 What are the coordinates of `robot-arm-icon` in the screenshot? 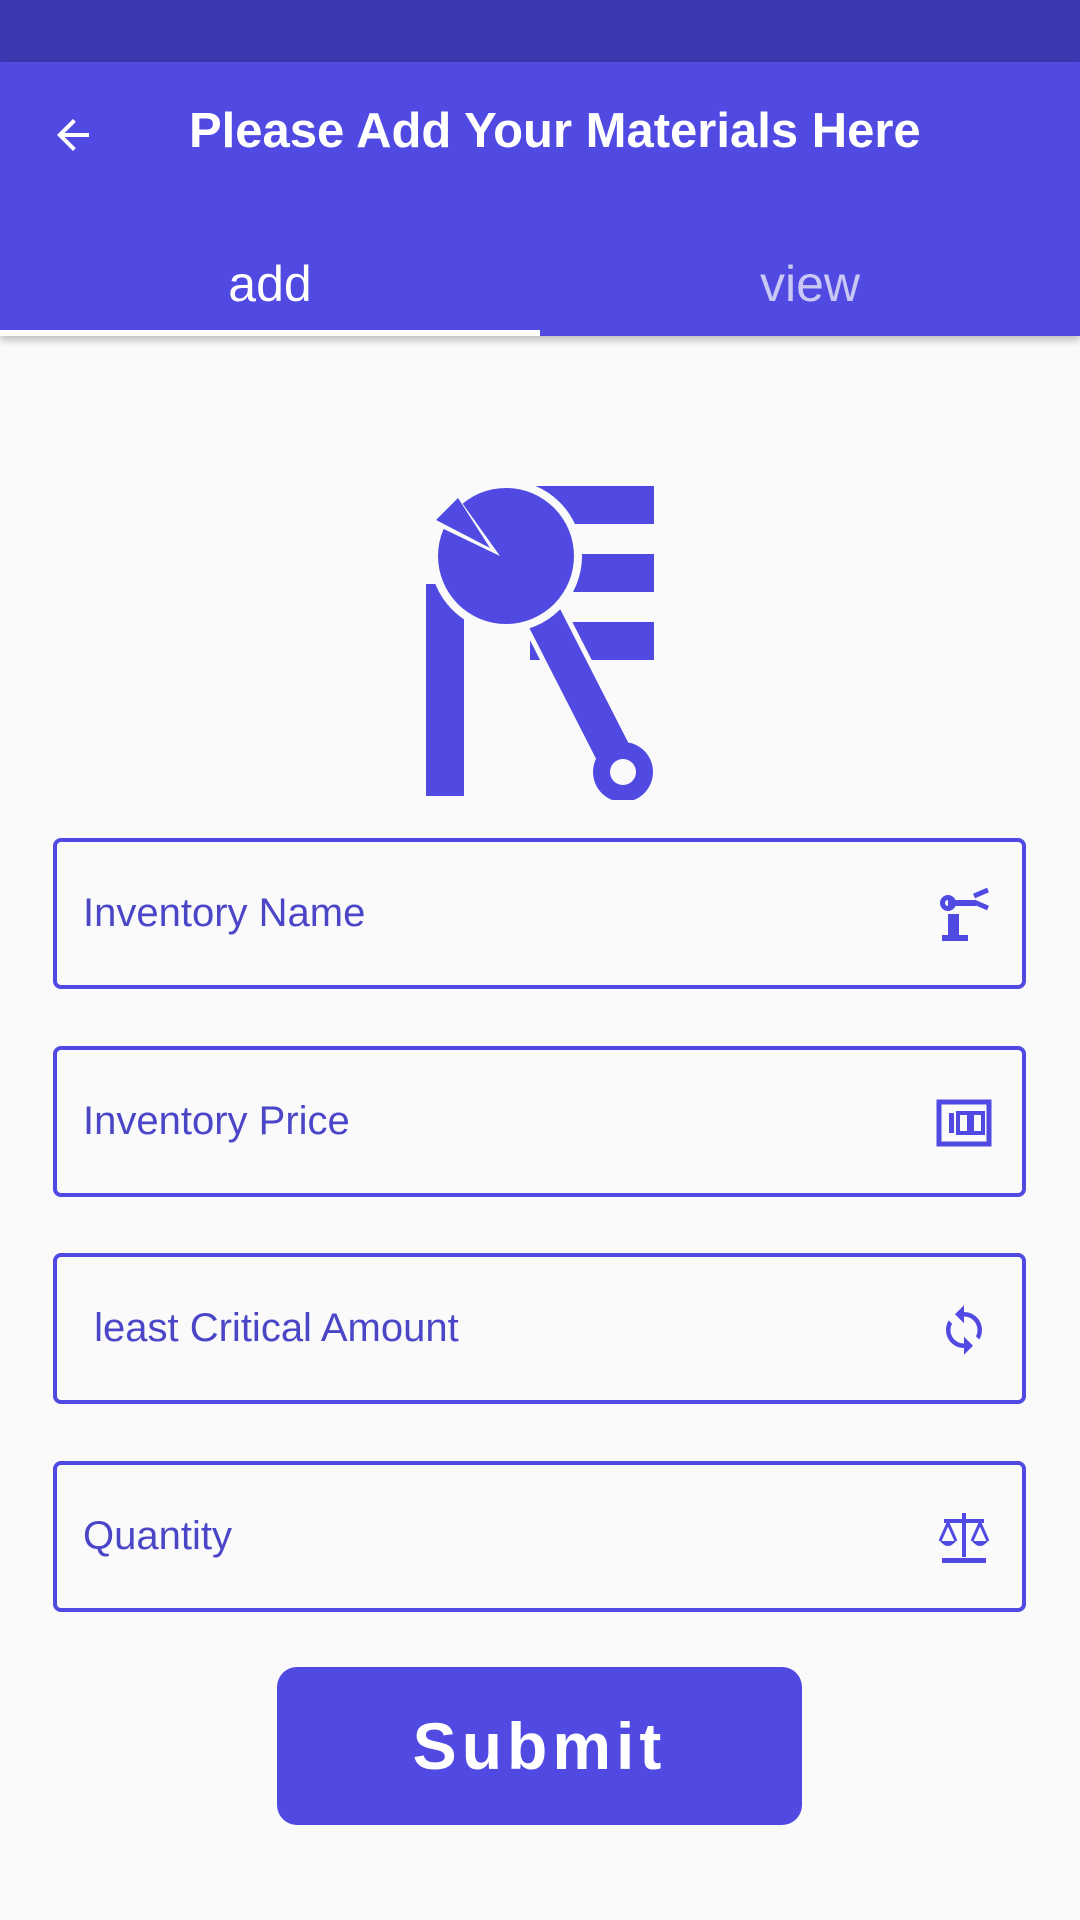 It's located at (964, 914).